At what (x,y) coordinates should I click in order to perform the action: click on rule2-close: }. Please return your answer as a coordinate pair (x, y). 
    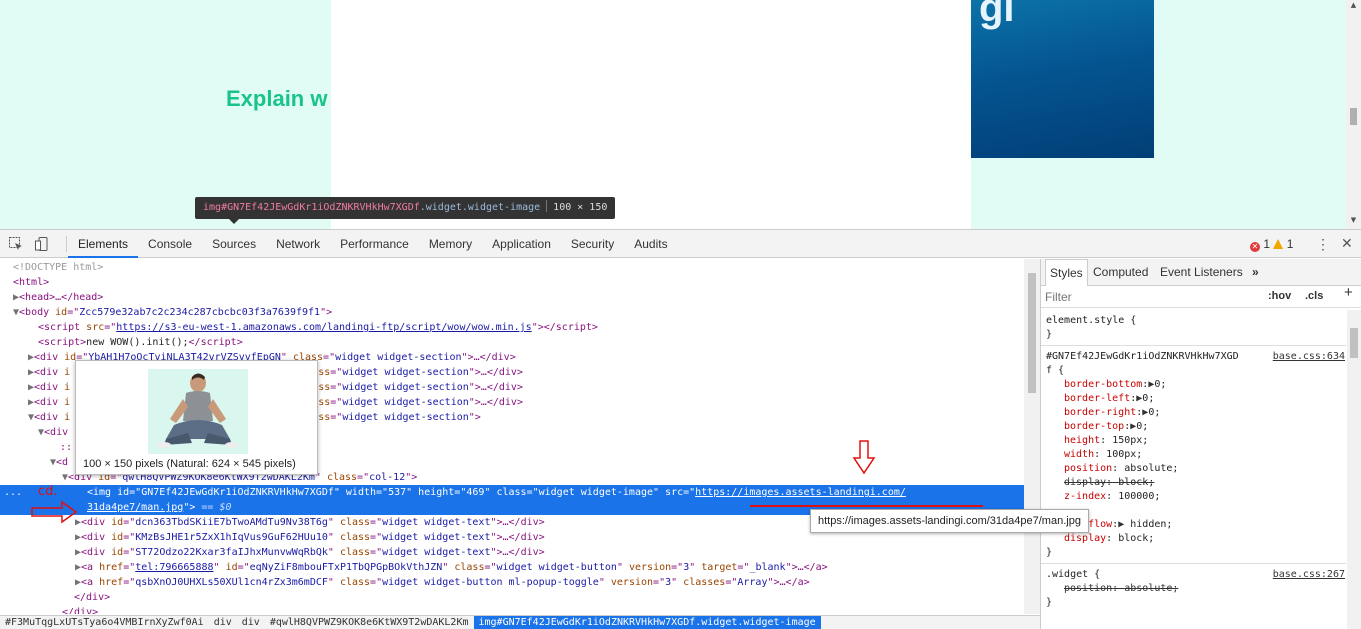
    Looking at the image, I should click on (1049, 602).